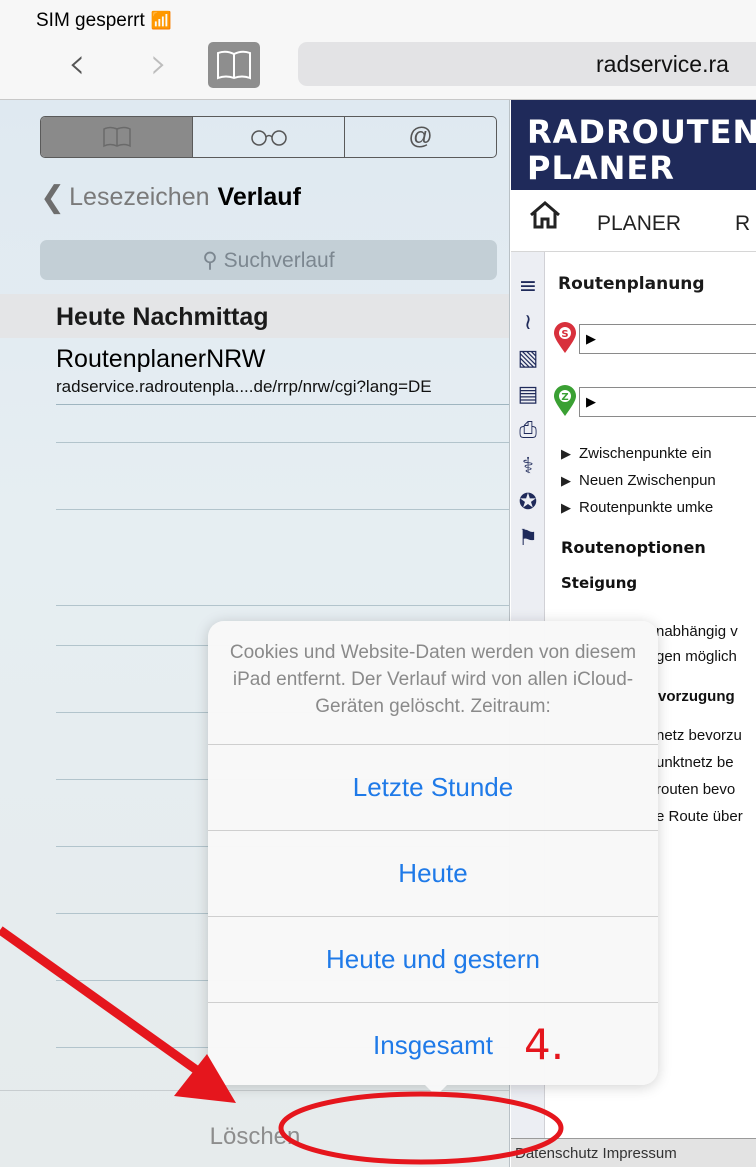  I want to click on history-item-title: RoutenplanerNRW, so click(161, 359).